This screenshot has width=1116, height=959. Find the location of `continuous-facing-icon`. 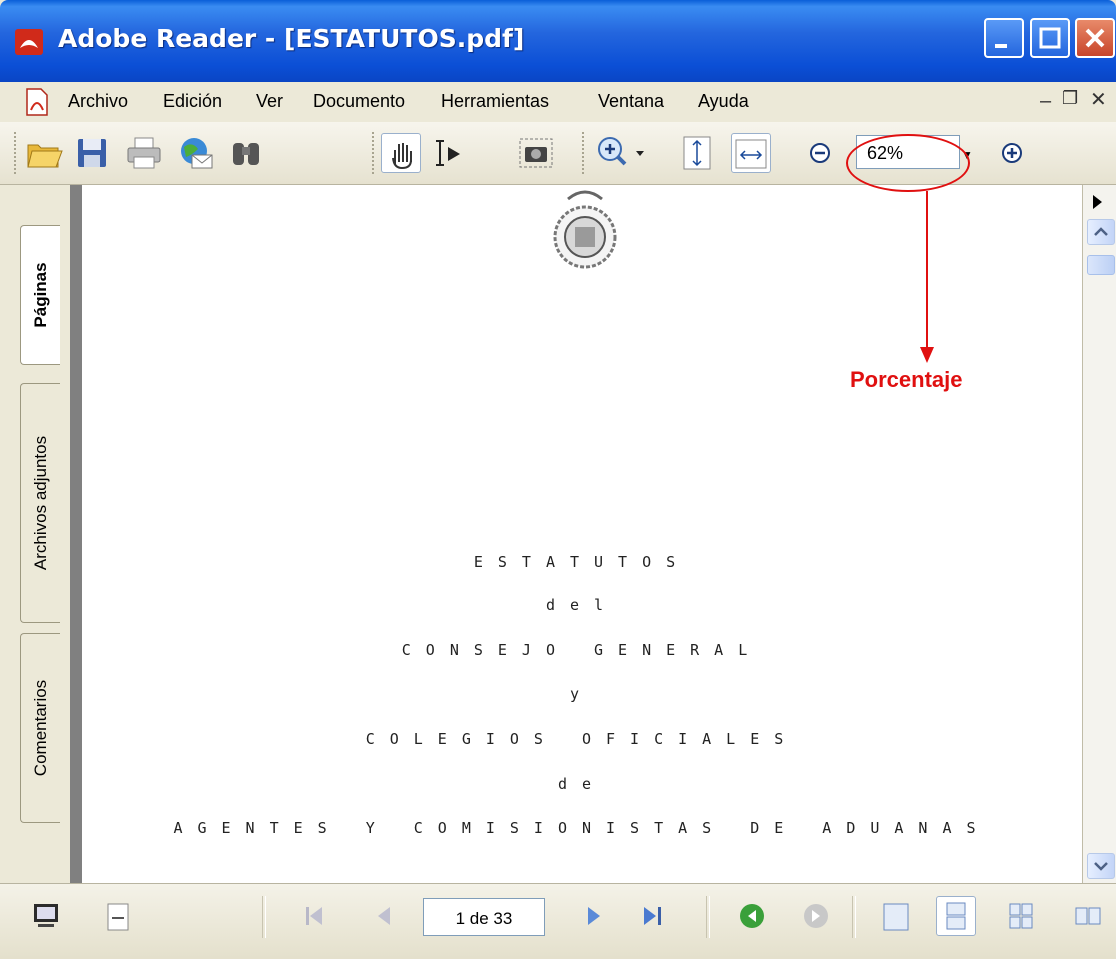

continuous-facing-icon is located at coordinates (1021, 916).